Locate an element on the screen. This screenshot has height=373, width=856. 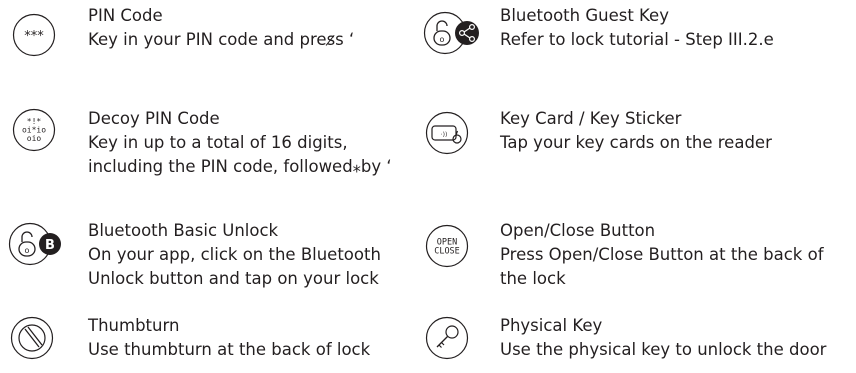
item-title: Thumbturn is located at coordinates (134, 325).